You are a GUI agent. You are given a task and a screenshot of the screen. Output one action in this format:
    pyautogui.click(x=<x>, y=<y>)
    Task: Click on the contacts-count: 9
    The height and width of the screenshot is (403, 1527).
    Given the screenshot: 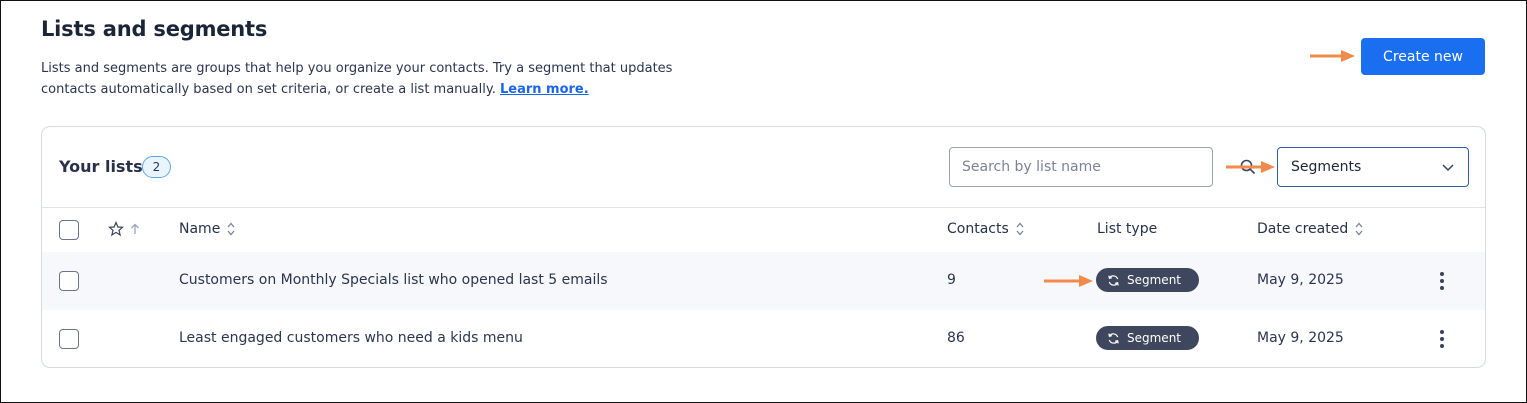 What is the action you would take?
    pyautogui.click(x=951, y=280)
    